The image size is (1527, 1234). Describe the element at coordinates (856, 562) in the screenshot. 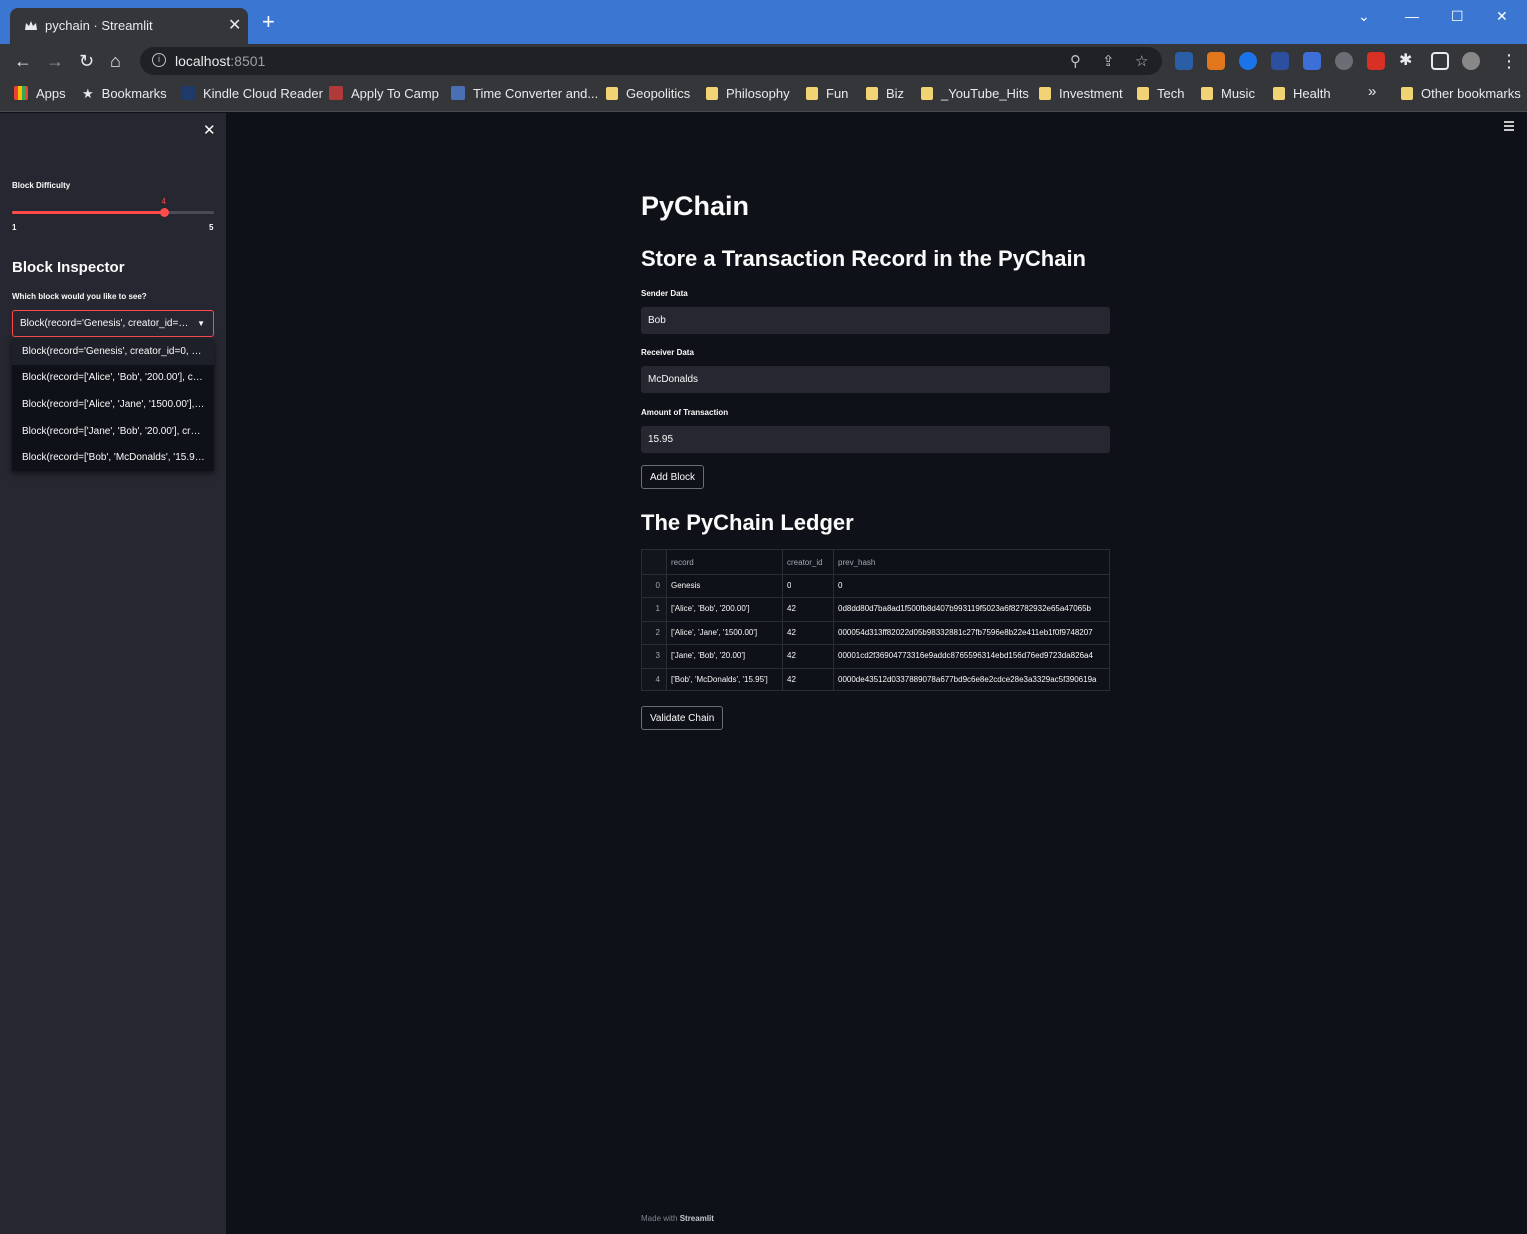

I see `column-header-prev-hash: prev_hash` at that location.